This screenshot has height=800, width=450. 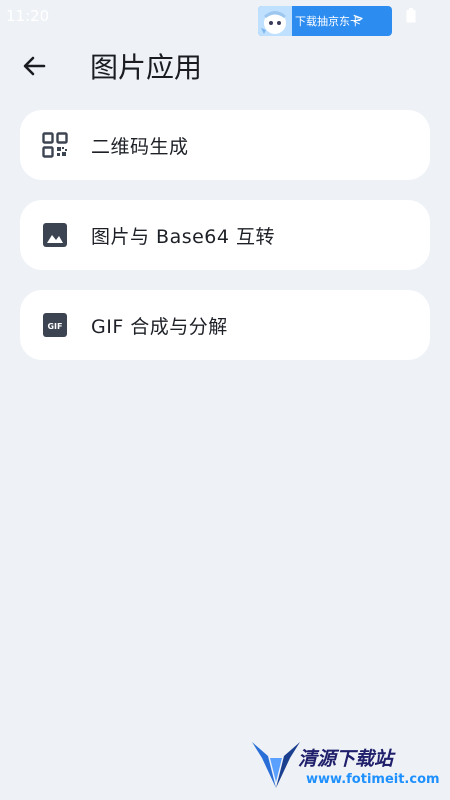 What do you see at coordinates (276, 765) in the screenshot?
I see `site-logo-icon` at bounding box center [276, 765].